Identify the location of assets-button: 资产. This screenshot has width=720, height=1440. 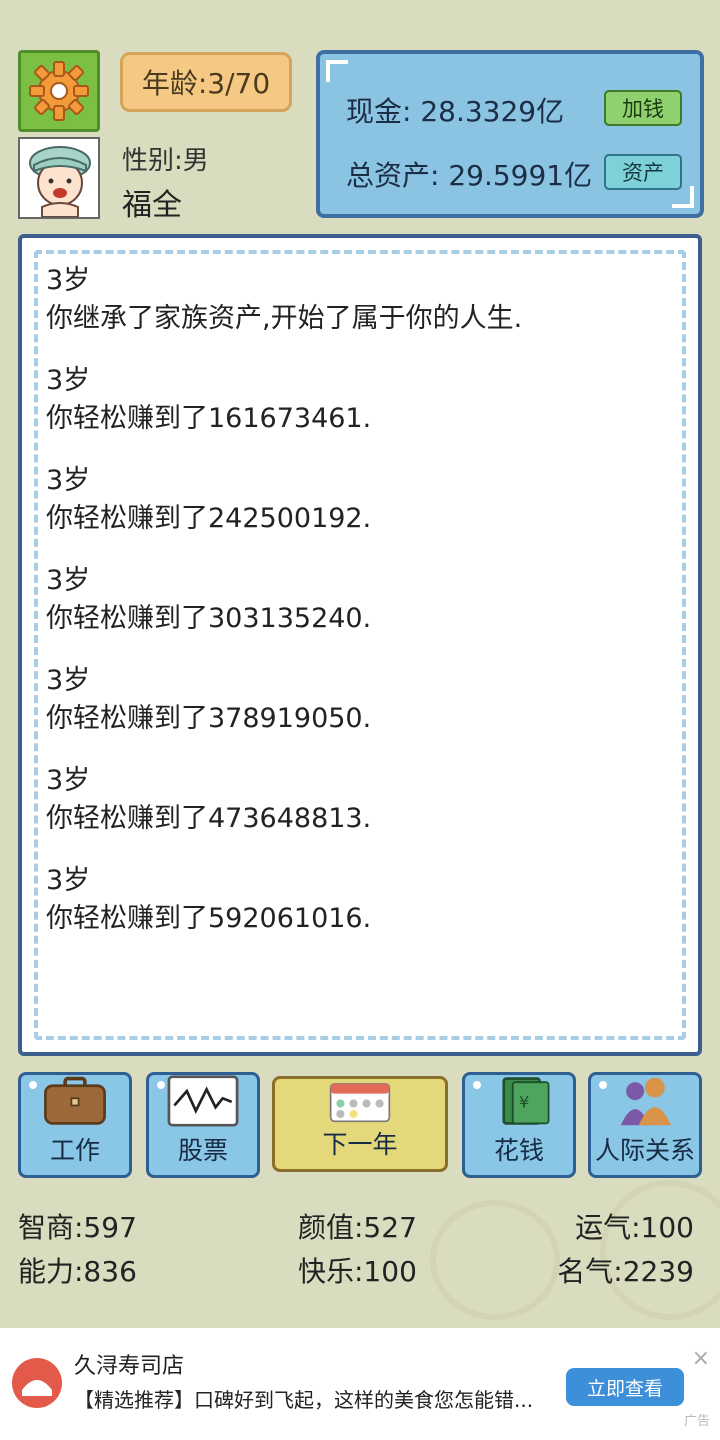
(643, 172).